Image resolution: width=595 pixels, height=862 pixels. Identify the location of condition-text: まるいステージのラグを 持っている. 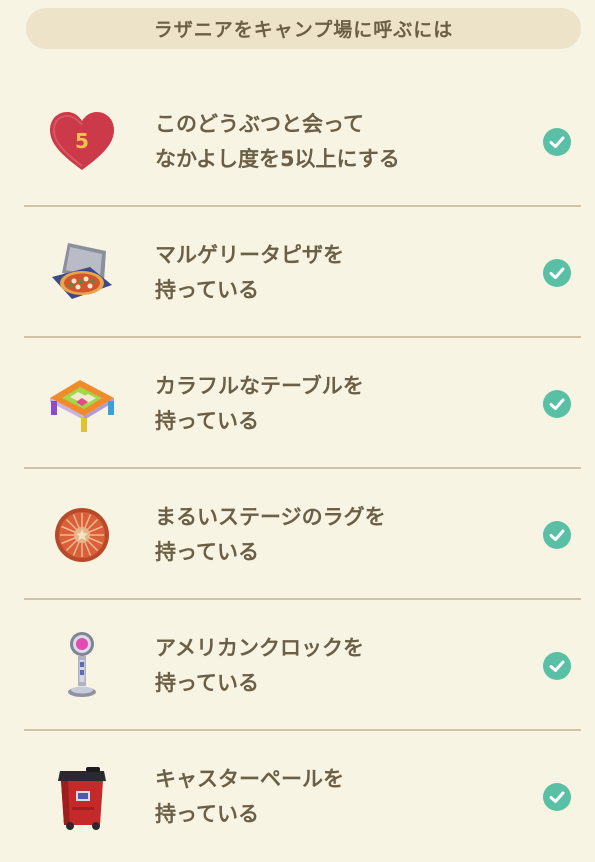
(270, 535).